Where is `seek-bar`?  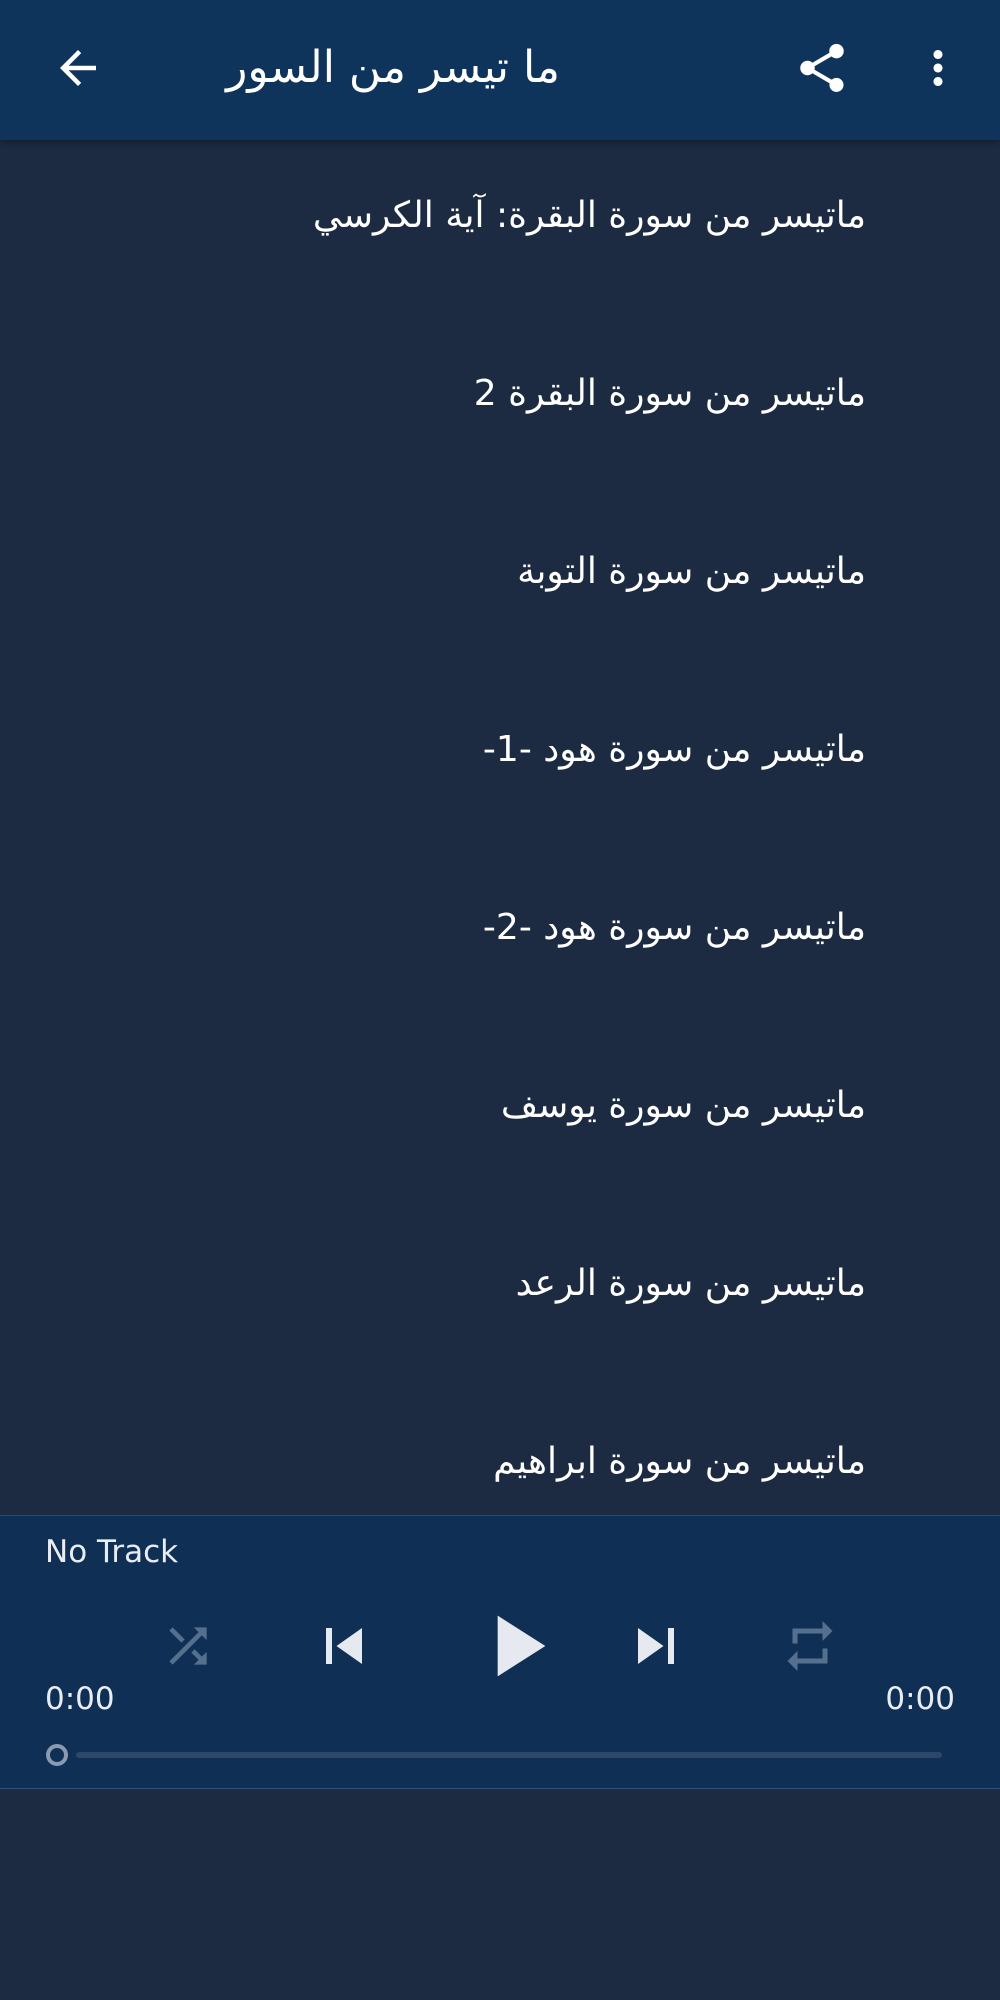
seek-bar is located at coordinates (509, 1755).